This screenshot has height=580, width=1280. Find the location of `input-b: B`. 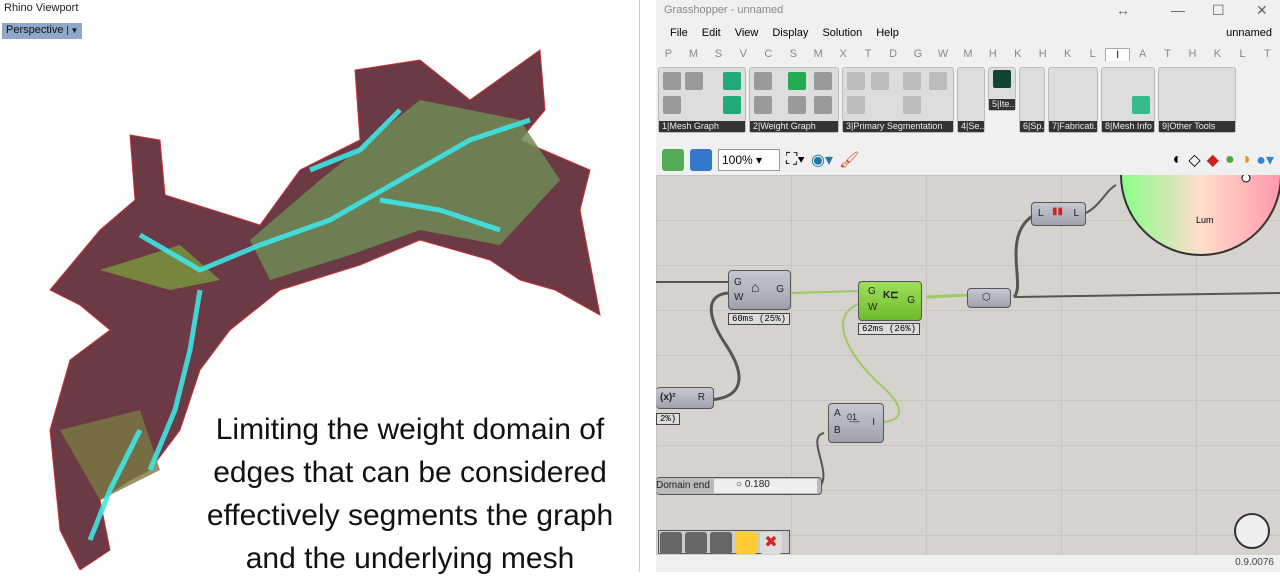

input-b: B is located at coordinates (837, 430).